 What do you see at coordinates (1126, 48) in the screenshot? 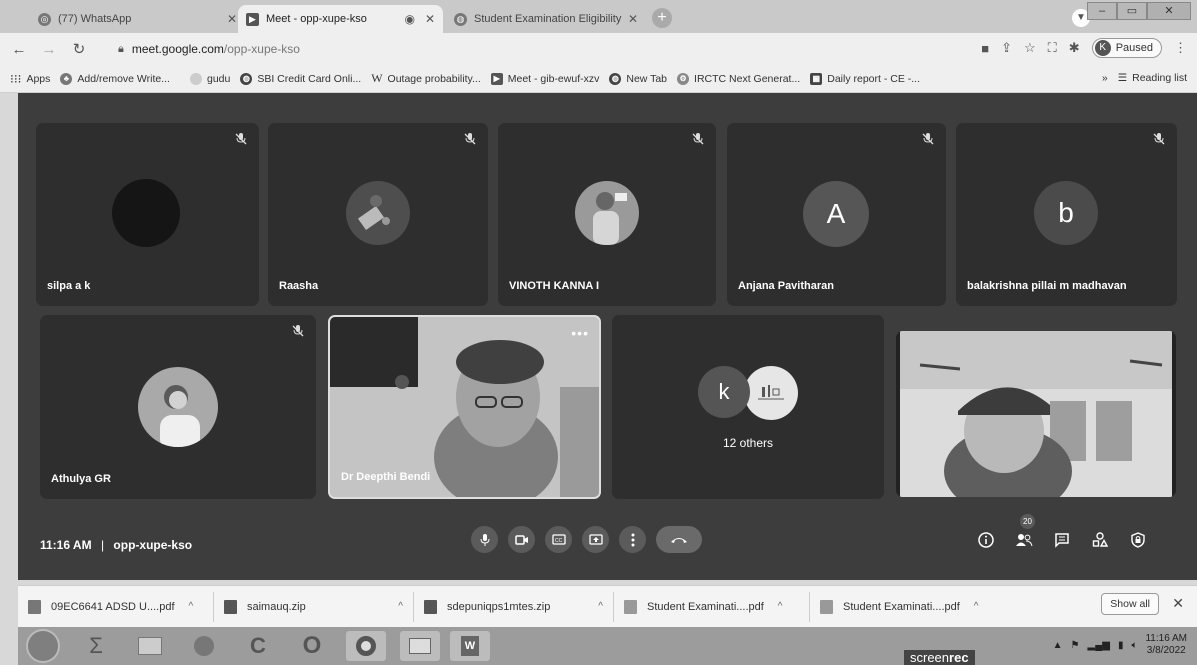
I see `profile-button: K Paused` at bounding box center [1126, 48].